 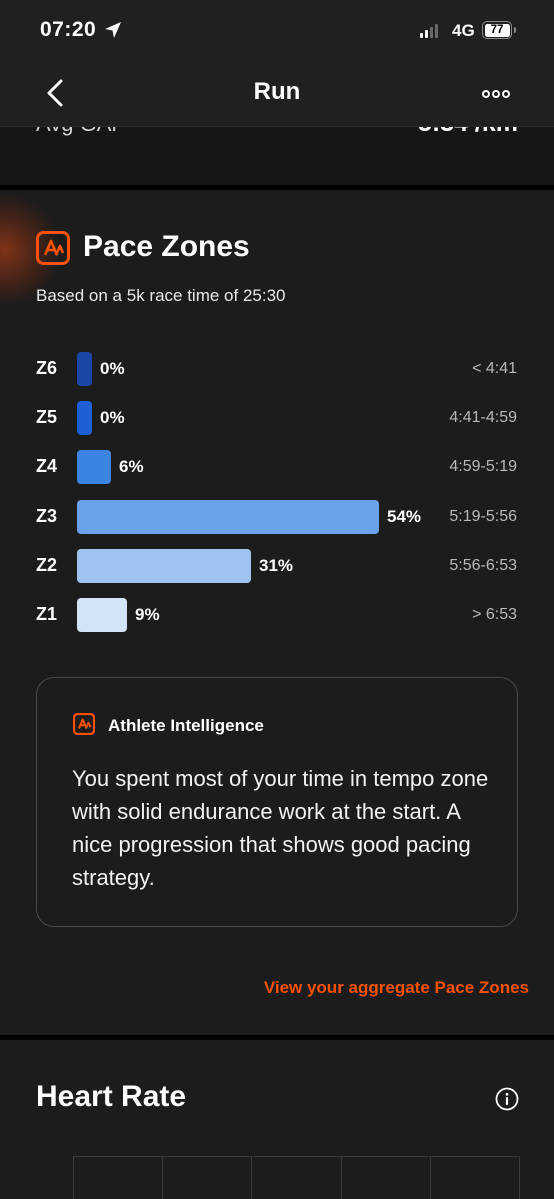 What do you see at coordinates (486, 94) in the screenshot?
I see `more-dots-icon` at bounding box center [486, 94].